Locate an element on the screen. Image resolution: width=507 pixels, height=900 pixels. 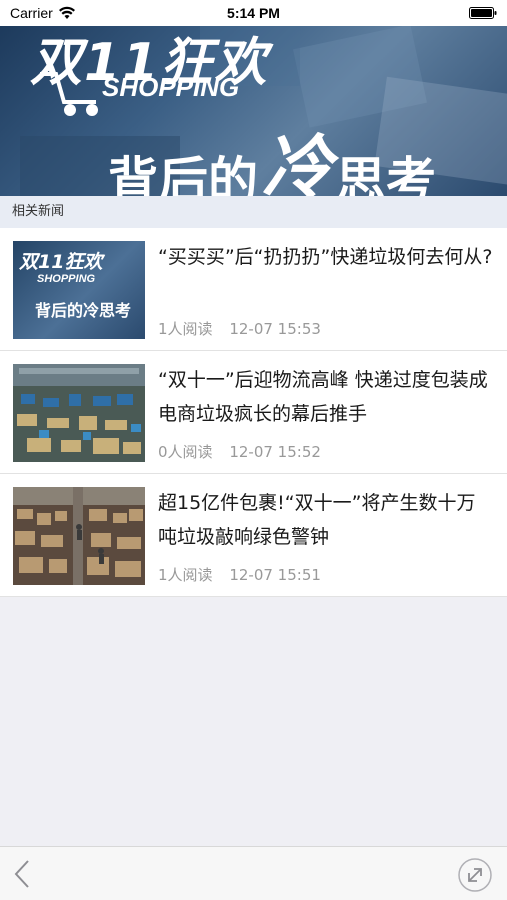
status-bar: Carrier 5:14 PM is located at coordinates (253, 13).